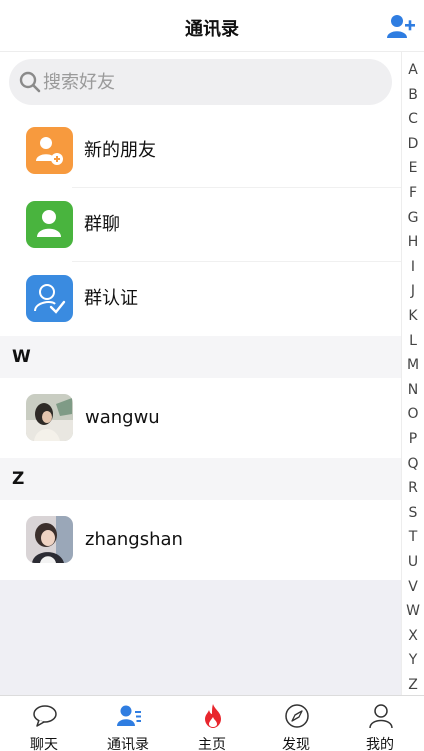 The width and height of the screenshot is (424, 751). I want to click on tab-discover: 发现, so click(296, 723).